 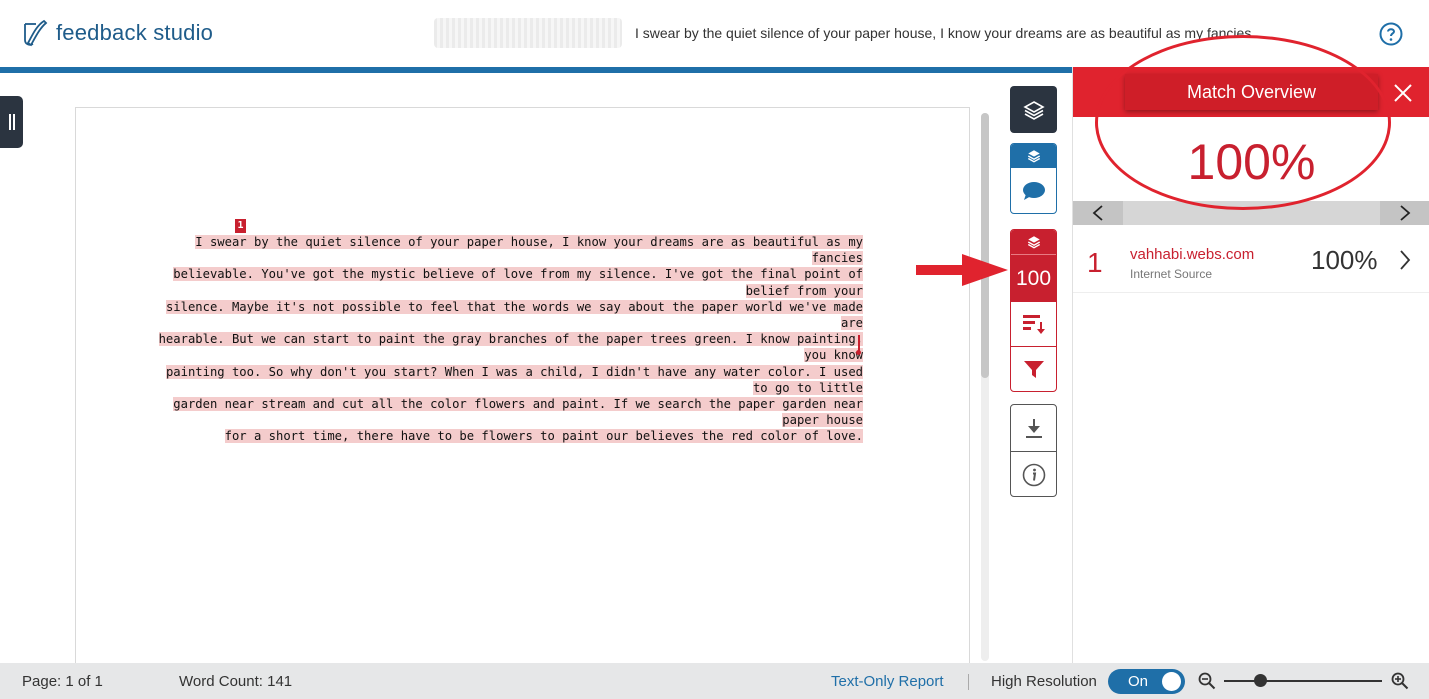 I want to click on toggle-knob, so click(x=1171, y=681).